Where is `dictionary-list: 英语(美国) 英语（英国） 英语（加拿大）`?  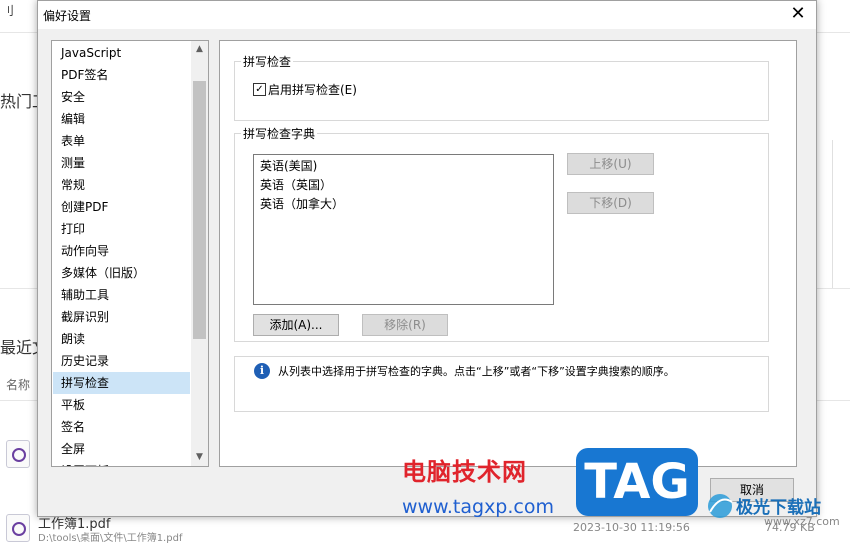 dictionary-list: 英语(美国) 英语（英国） 英语（加拿大） is located at coordinates (403, 229).